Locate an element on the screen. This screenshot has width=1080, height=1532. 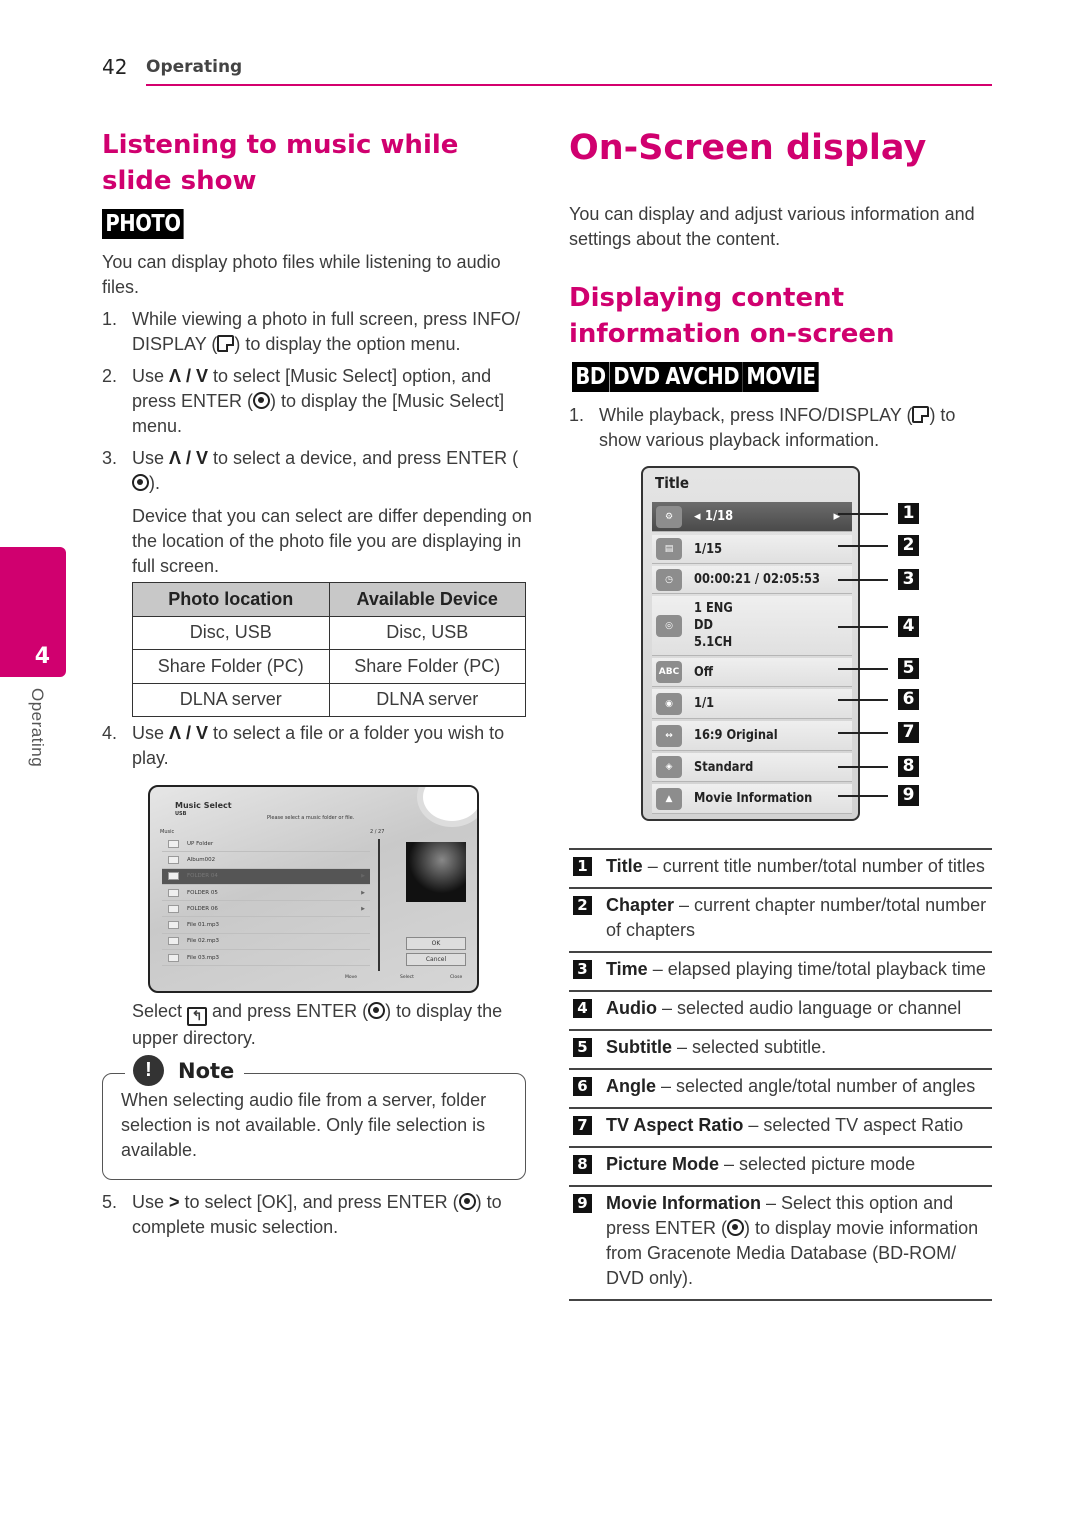
legend-term: Title is located at coordinates (624, 866).